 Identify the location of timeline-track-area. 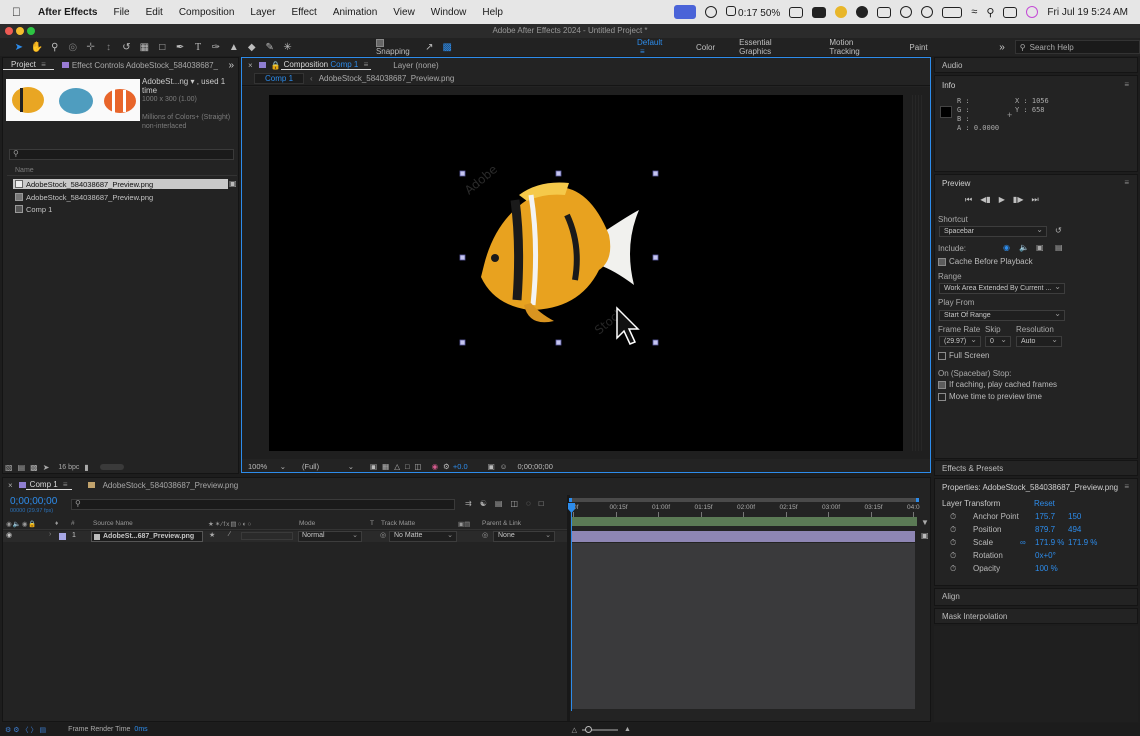
(743, 626).